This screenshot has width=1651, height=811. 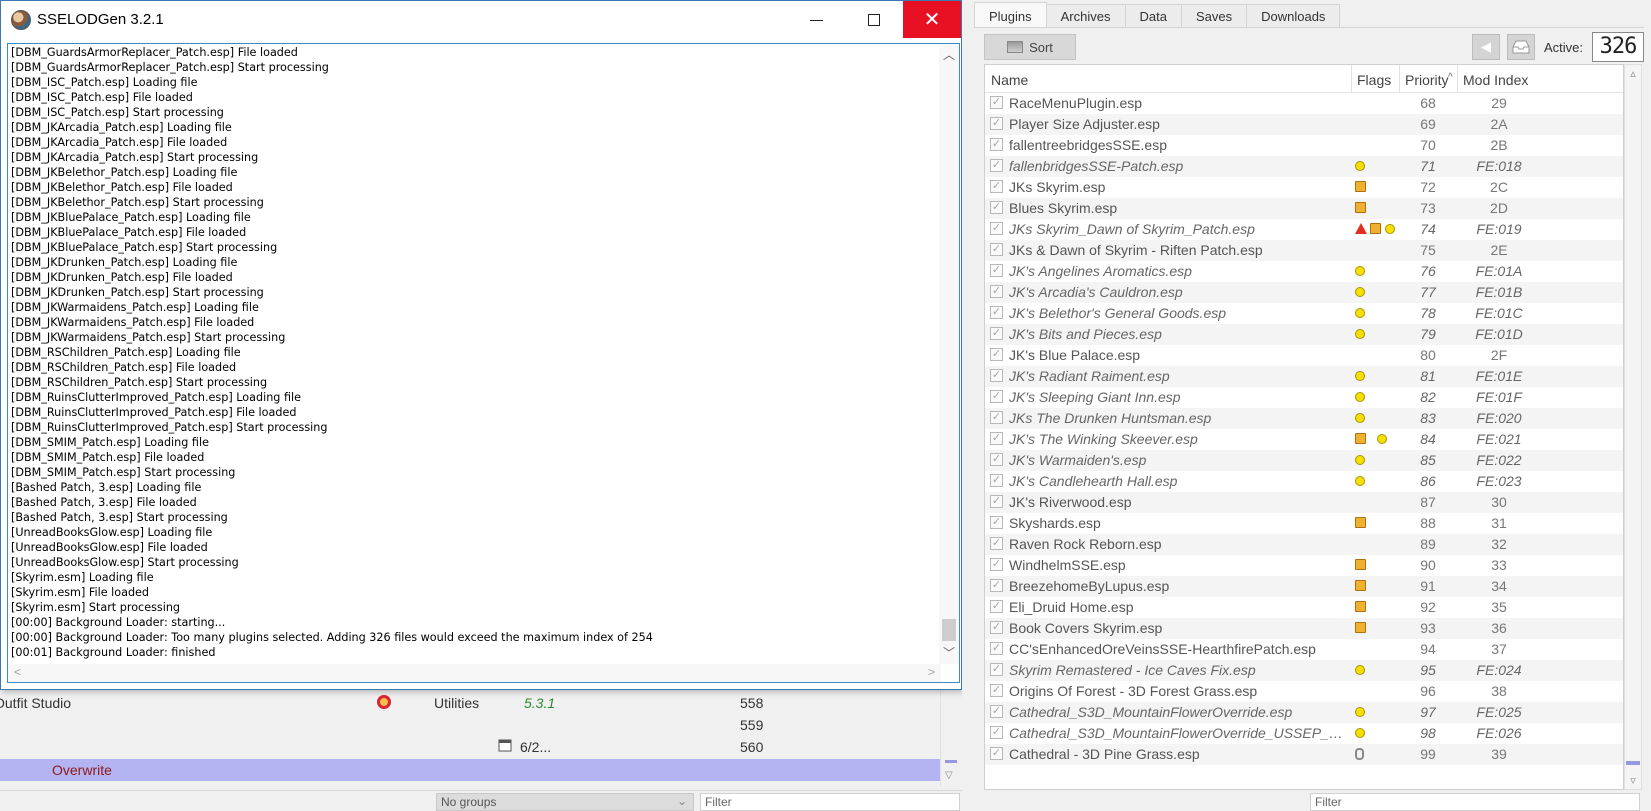 I want to click on mod-row: 6/2... 560, so click(x=470, y=747).